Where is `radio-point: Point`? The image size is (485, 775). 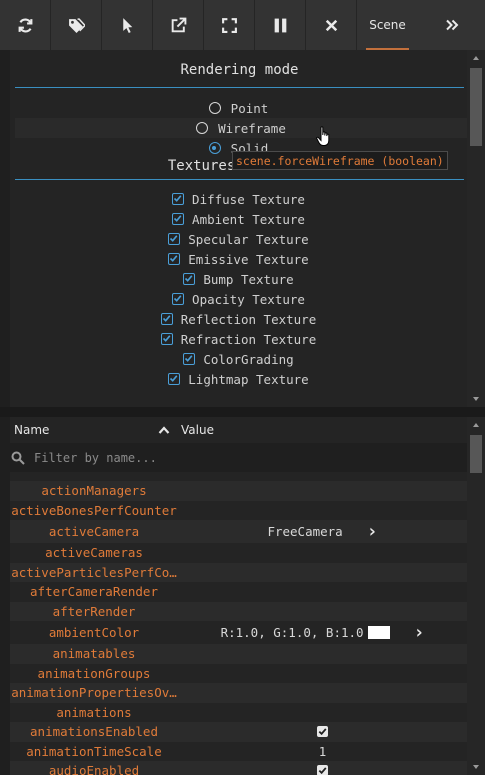
radio-point: Point is located at coordinates (238, 108).